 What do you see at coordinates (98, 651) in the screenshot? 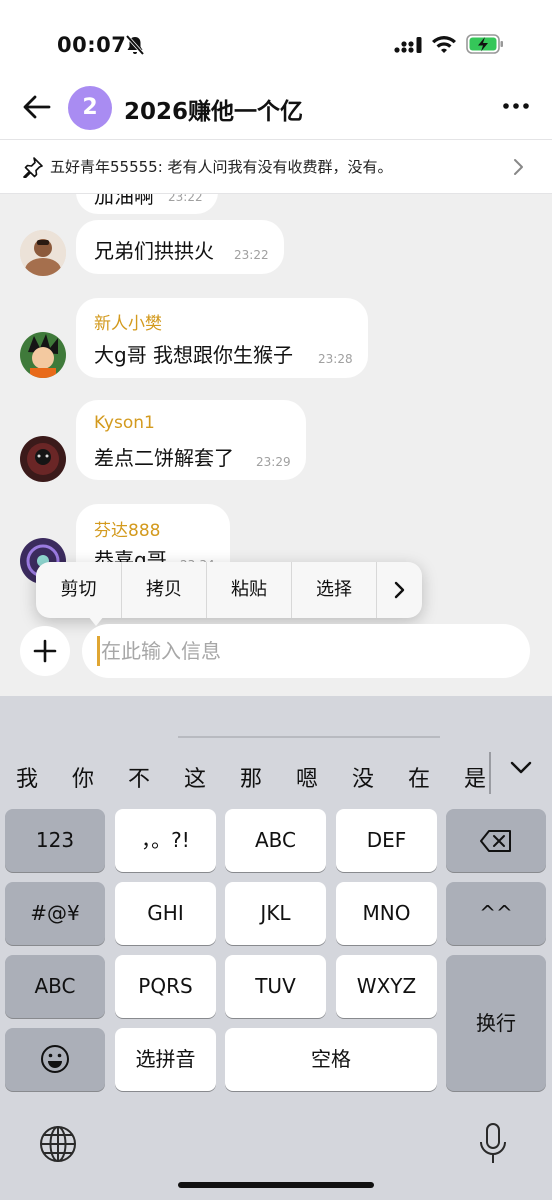
I see `text-cursor` at bounding box center [98, 651].